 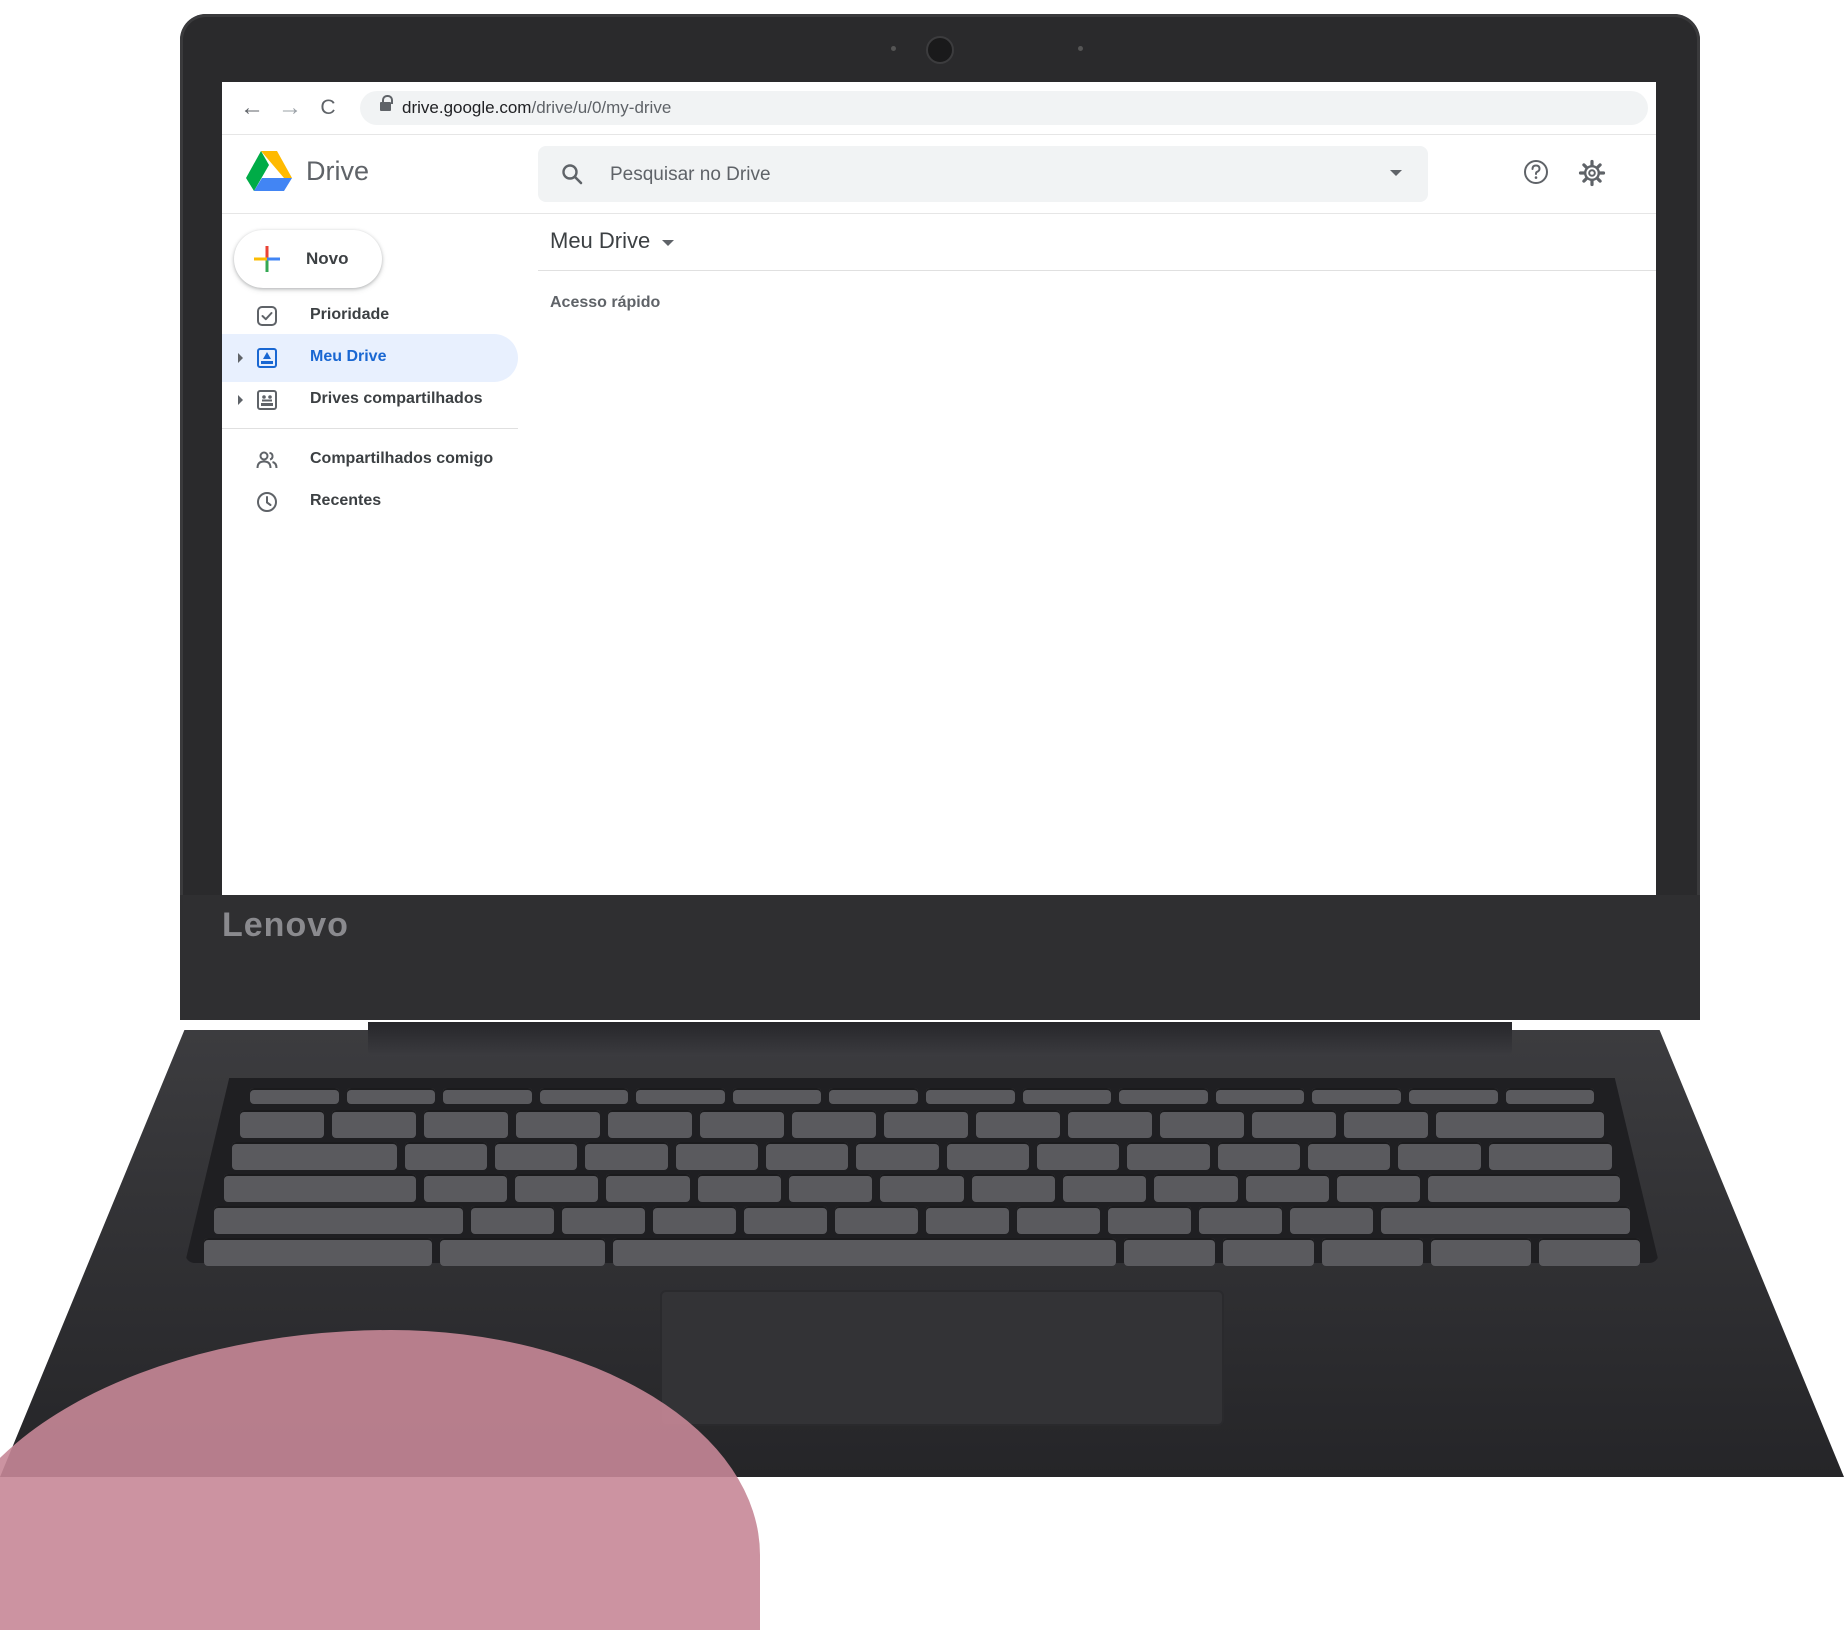 I want to click on sidebar-item-shared-drives: Drives compartilhados, so click(x=370, y=400).